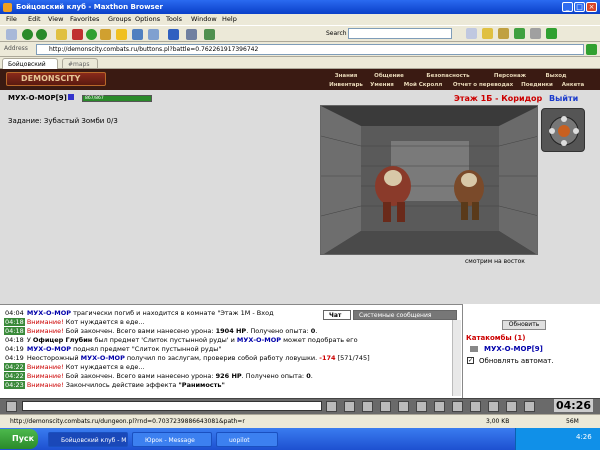  Describe the element at coordinates (346, 76) in the screenshot. I see `nav-knowledge: Знания` at that location.